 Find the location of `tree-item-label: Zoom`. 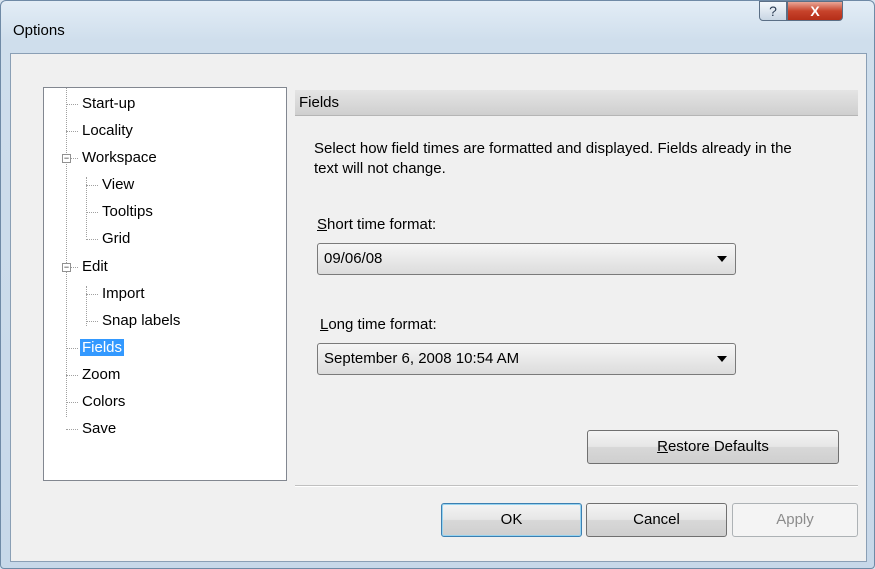

tree-item-label: Zoom is located at coordinates (101, 374).